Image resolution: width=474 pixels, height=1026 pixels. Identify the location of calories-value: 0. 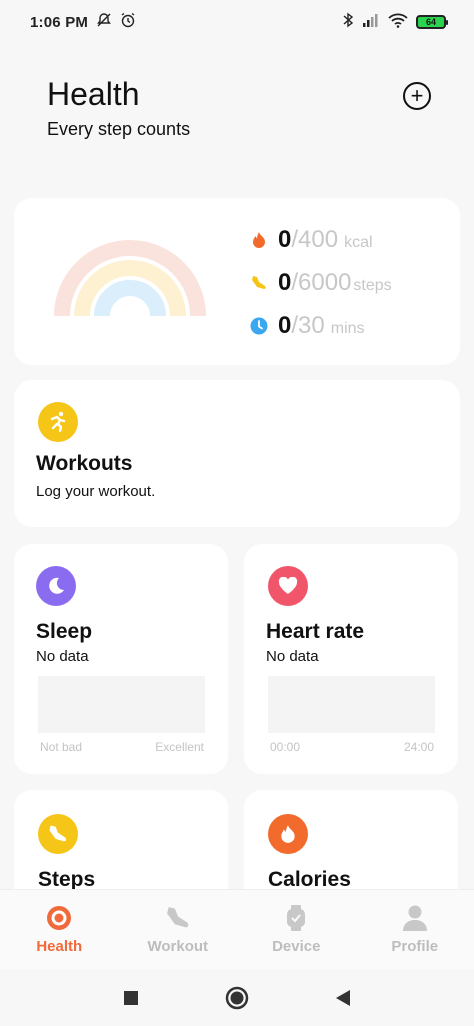
(285, 239).